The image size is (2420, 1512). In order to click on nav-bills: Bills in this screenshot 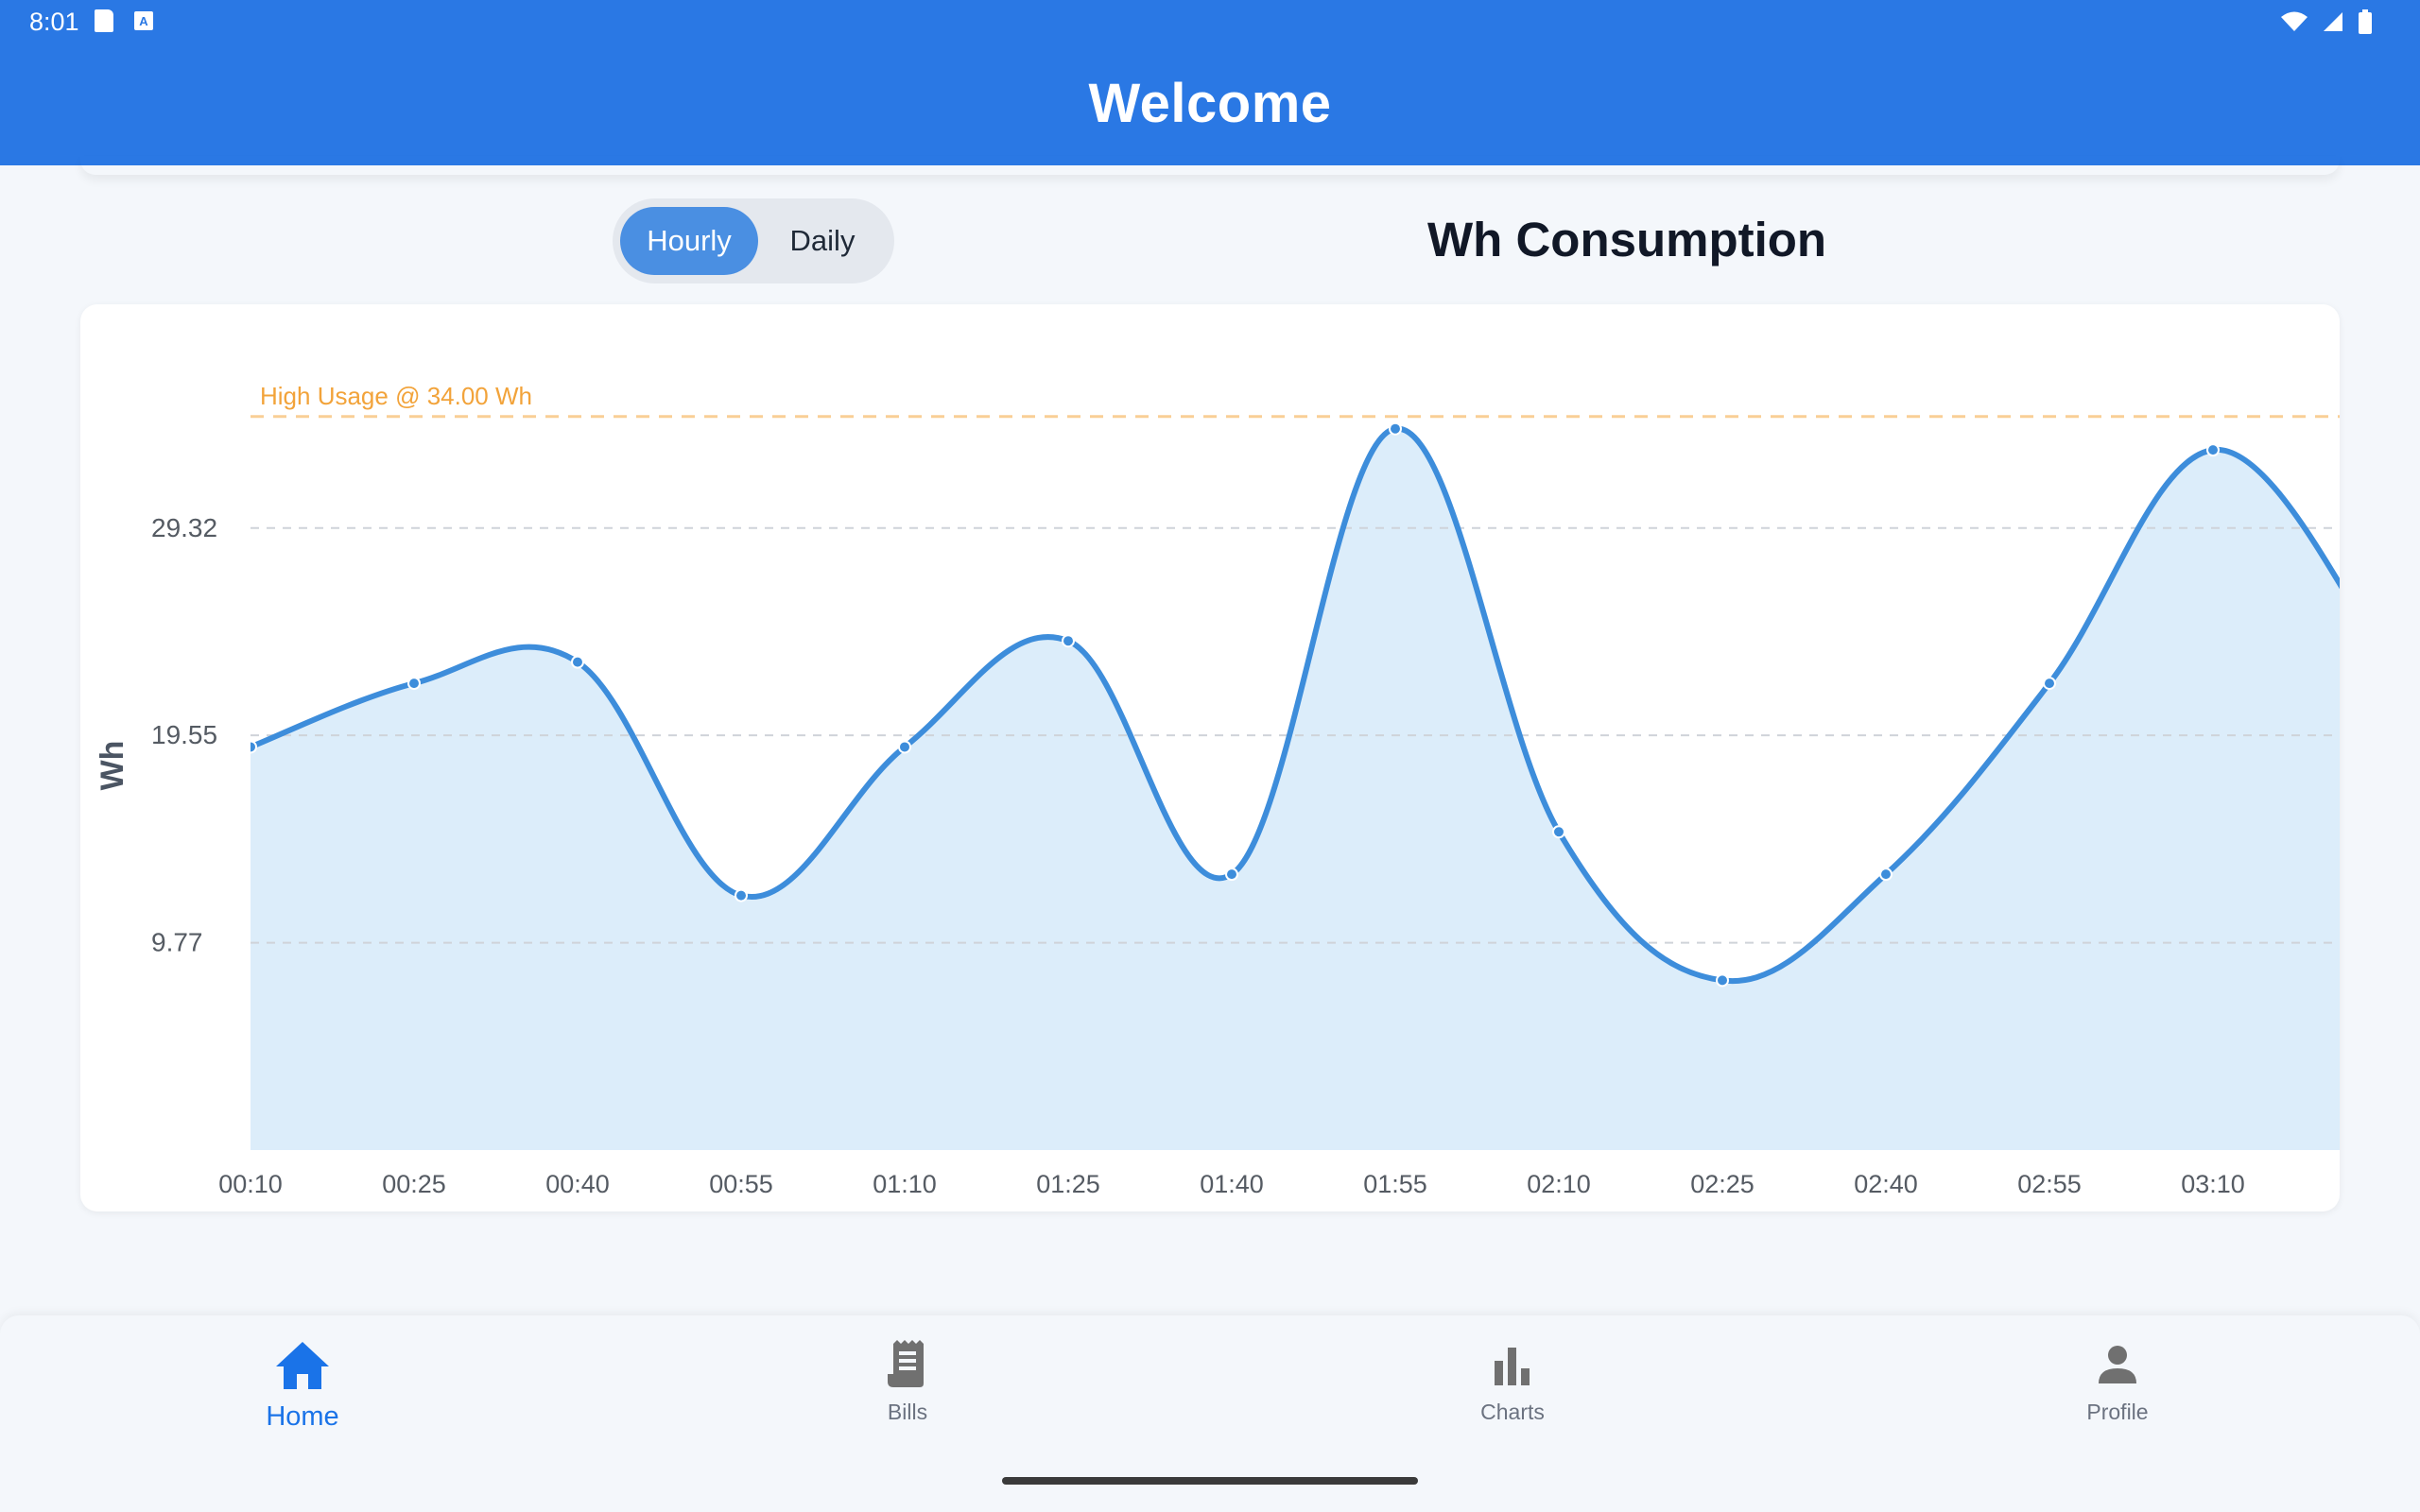, I will do `click(907, 1382)`.